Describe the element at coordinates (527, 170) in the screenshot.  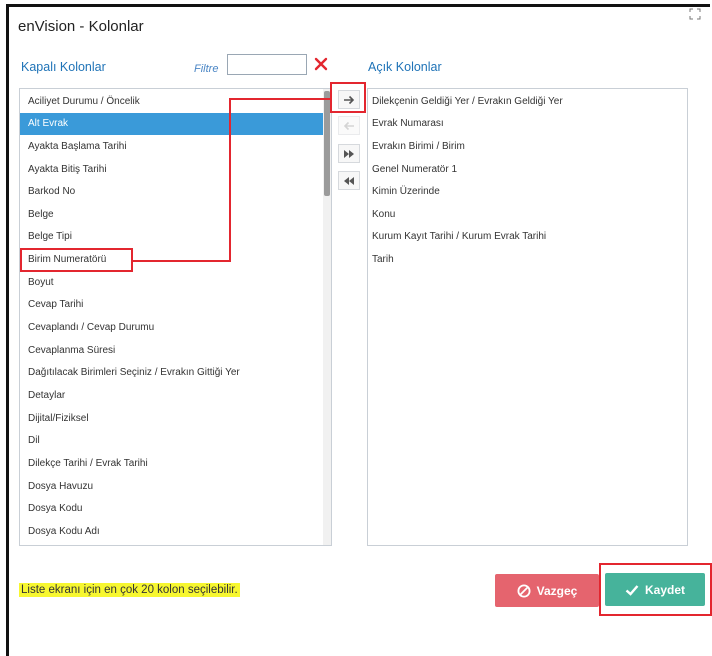
I see `list-item: Genel Numeratör 1` at that location.